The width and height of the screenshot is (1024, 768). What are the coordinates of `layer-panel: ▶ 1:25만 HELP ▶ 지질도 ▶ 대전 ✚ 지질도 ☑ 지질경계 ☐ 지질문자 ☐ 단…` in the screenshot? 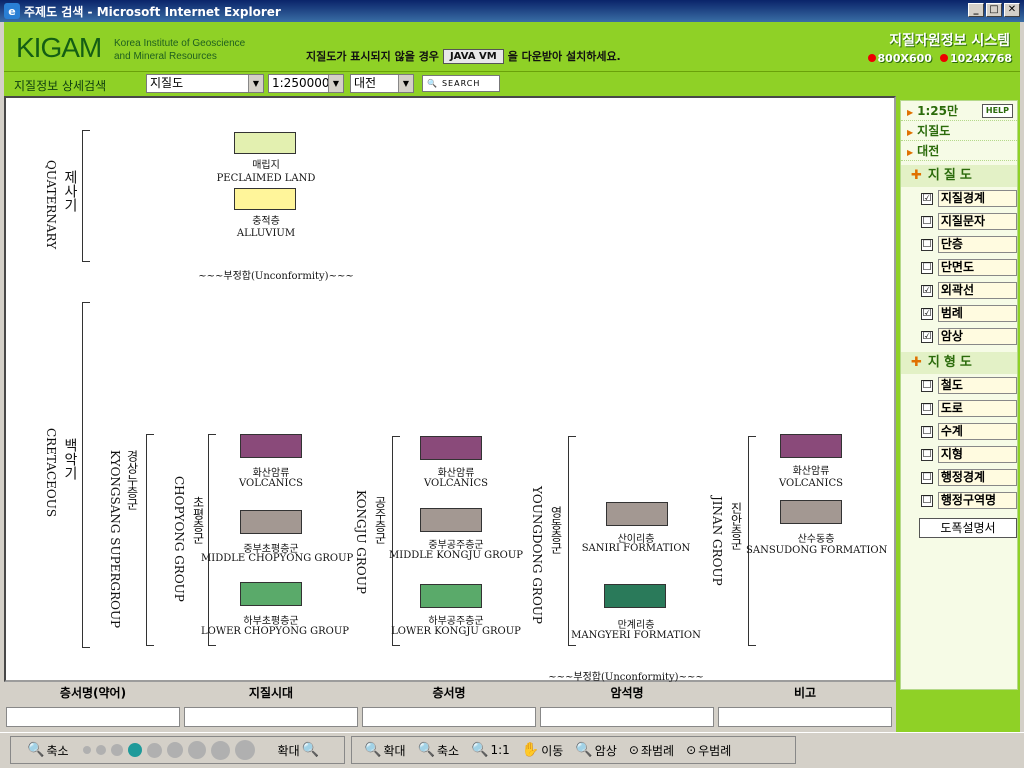 It's located at (958, 414).